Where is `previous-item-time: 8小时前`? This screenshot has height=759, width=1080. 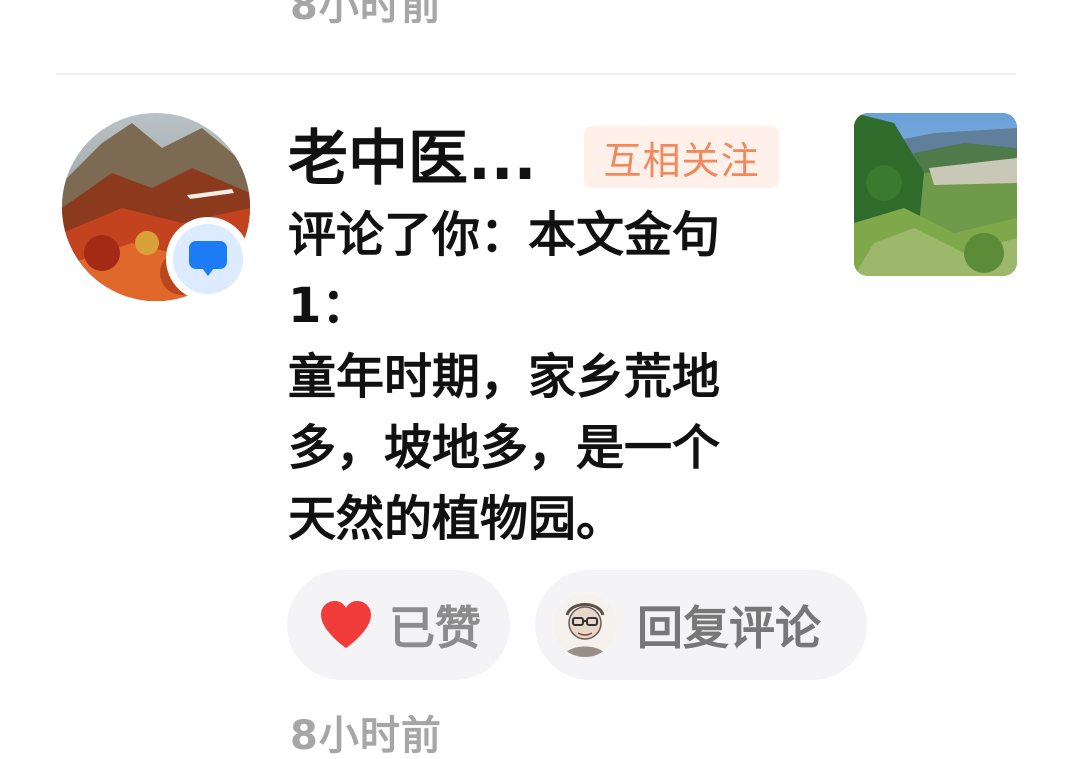
previous-item-time: 8小时前 is located at coordinates (366, 14).